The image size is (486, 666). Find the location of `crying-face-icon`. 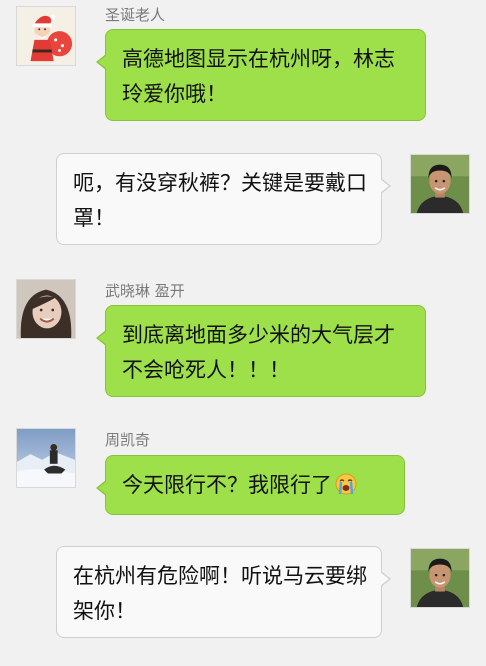

crying-face-icon is located at coordinates (346, 484).